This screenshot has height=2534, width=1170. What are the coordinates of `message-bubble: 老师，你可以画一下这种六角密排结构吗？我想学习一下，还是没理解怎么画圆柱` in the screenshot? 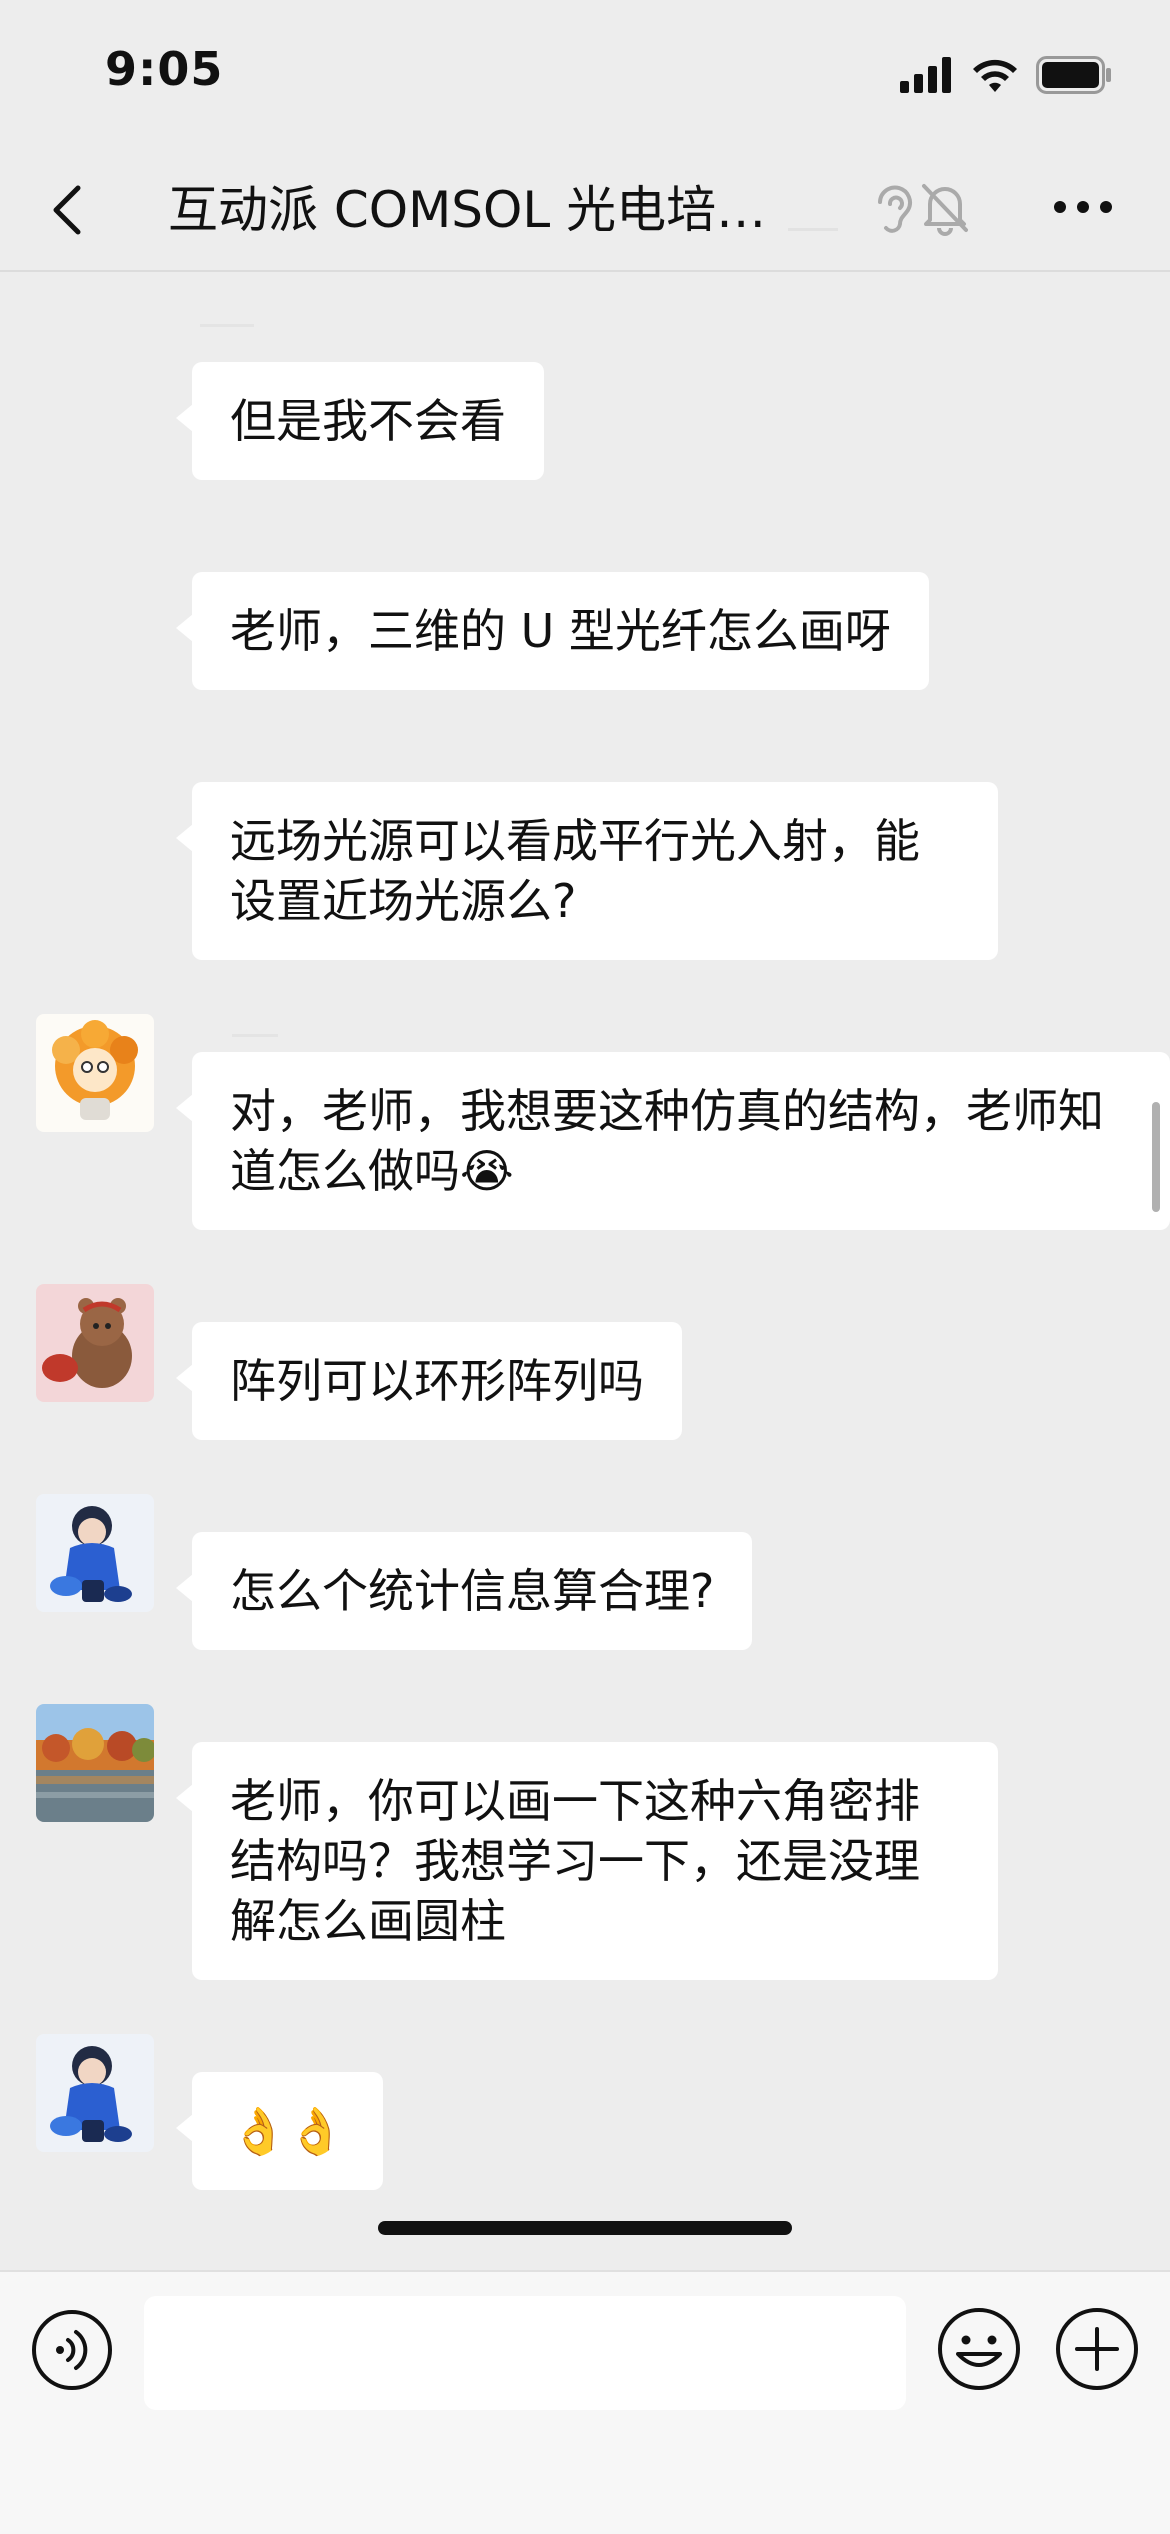 It's located at (587, 1861).